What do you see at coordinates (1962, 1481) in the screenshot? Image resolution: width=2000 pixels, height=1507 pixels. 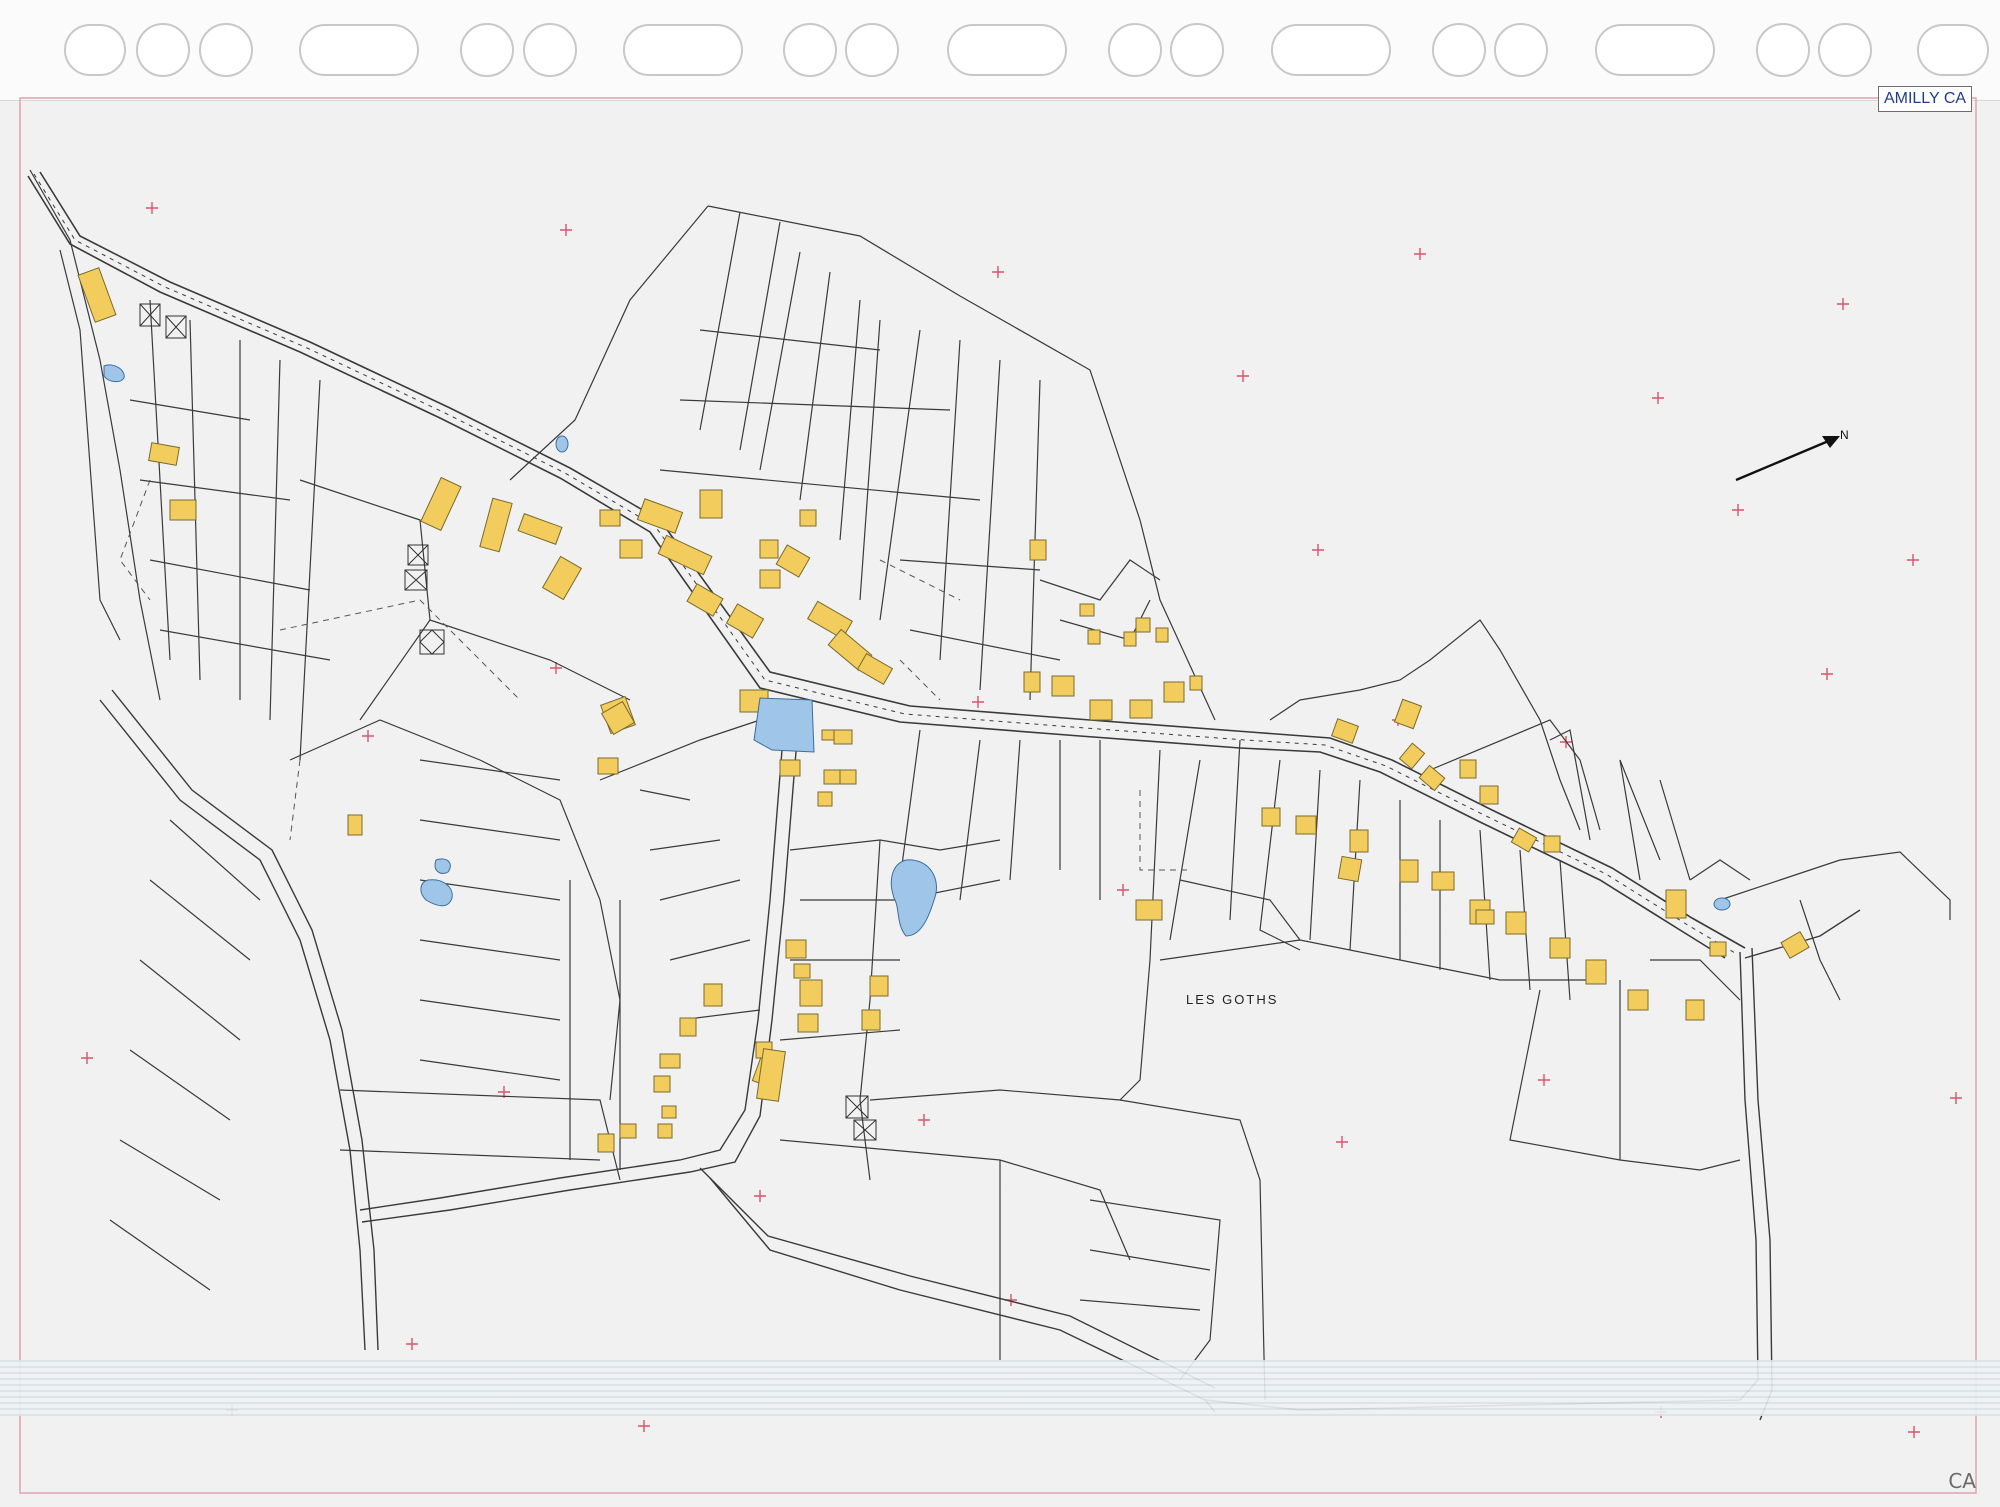 I see `sheet-corner-mark: CA` at bounding box center [1962, 1481].